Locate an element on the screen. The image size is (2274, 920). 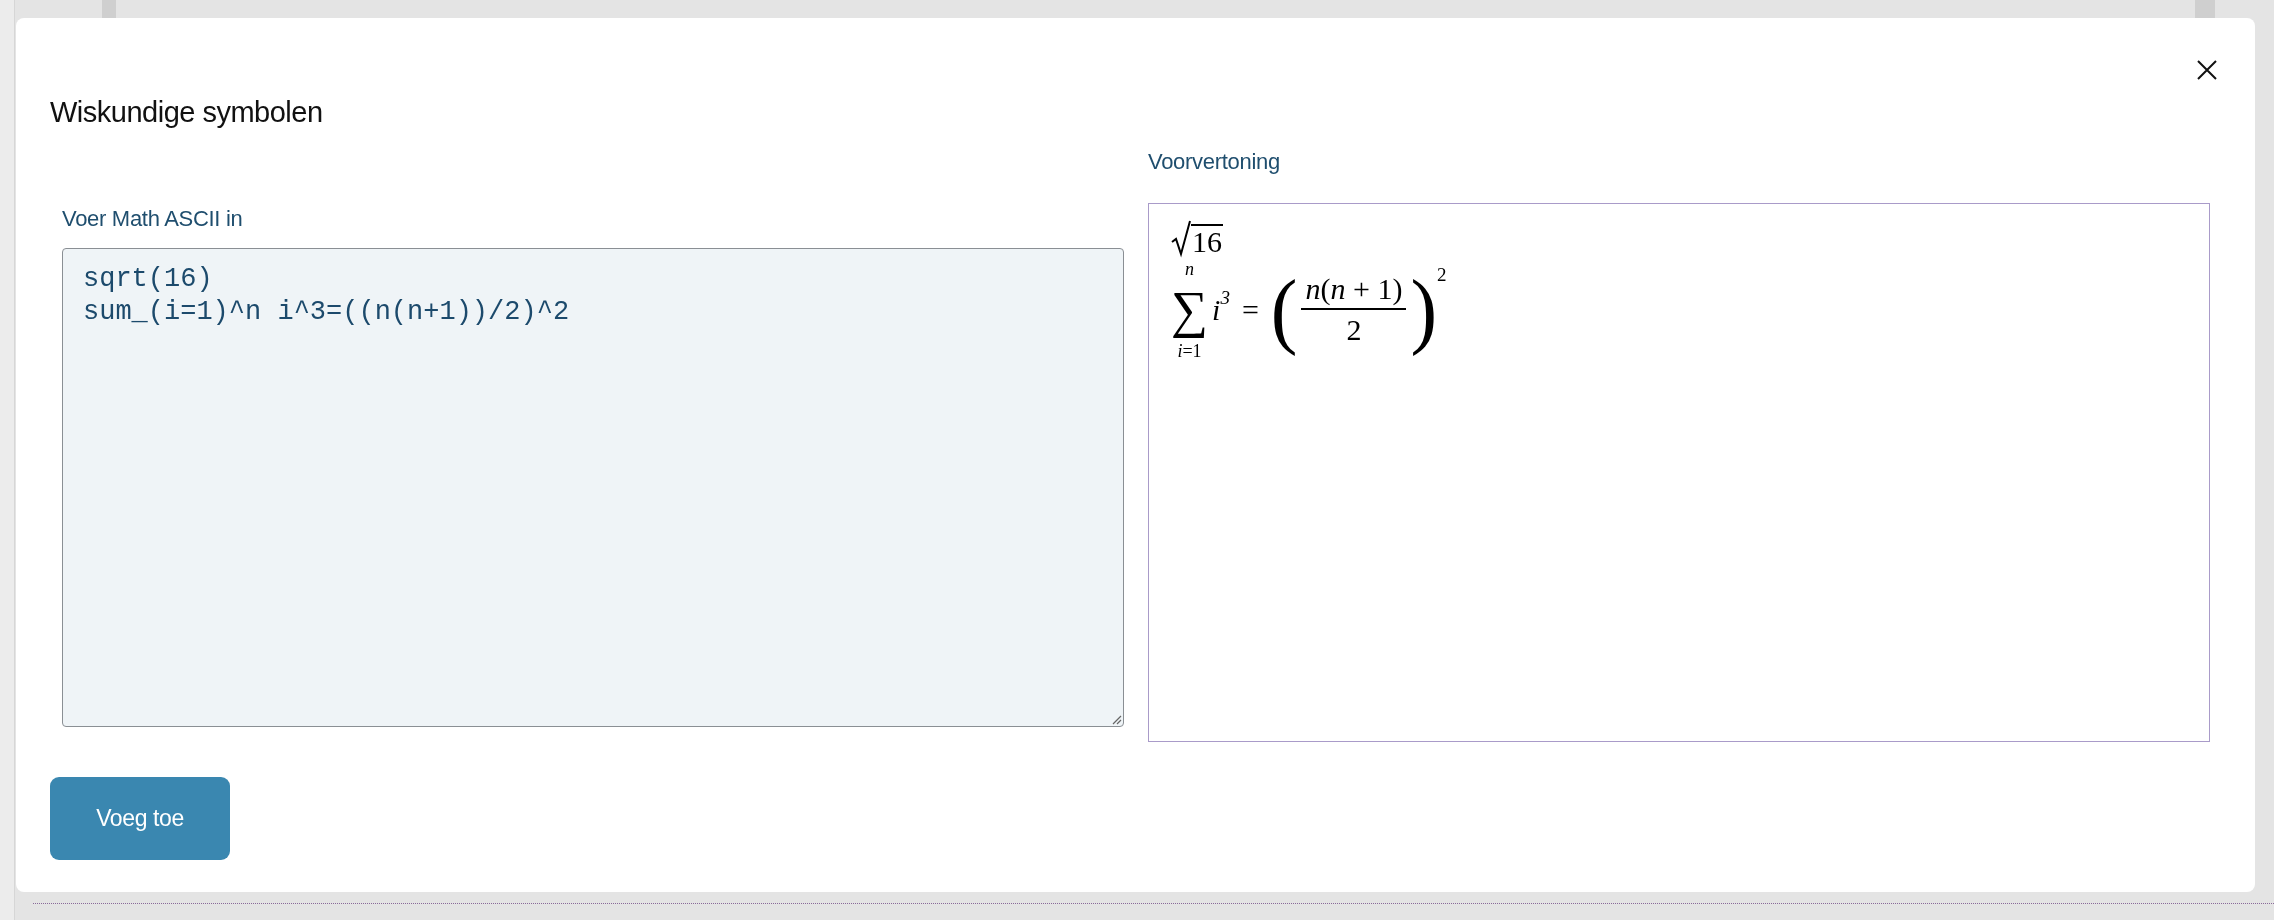
math-term: i$^{3}$ is located at coordinates (1221, 310).